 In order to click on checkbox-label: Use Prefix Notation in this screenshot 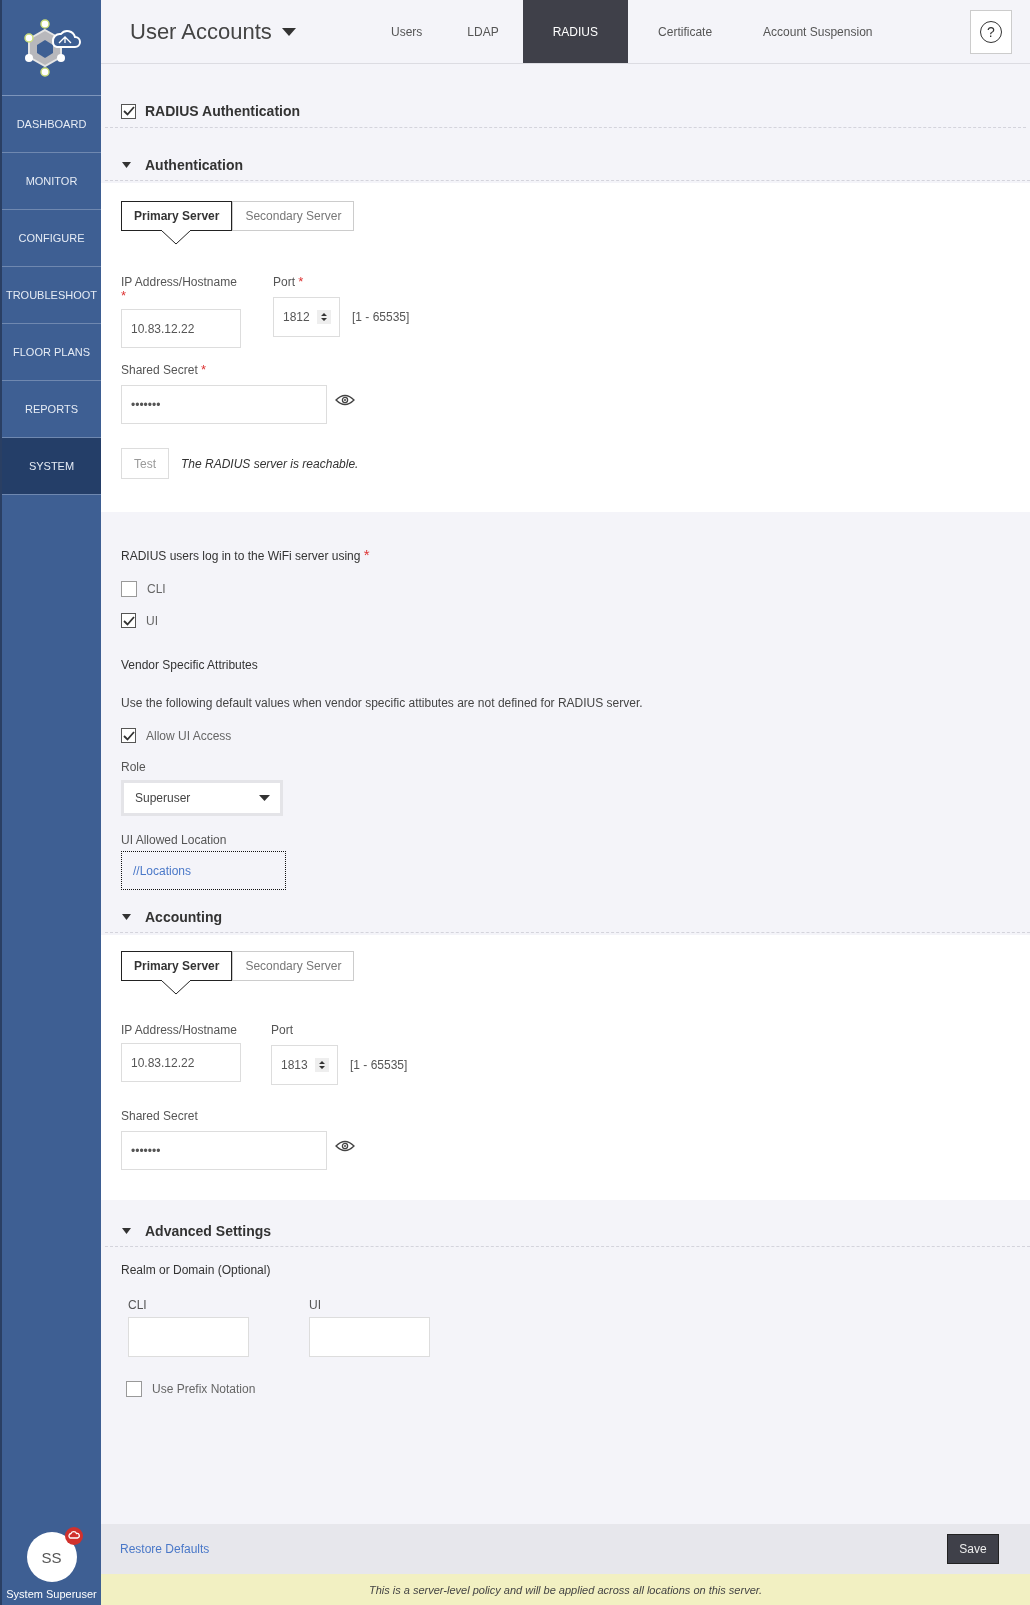, I will do `click(204, 1388)`.